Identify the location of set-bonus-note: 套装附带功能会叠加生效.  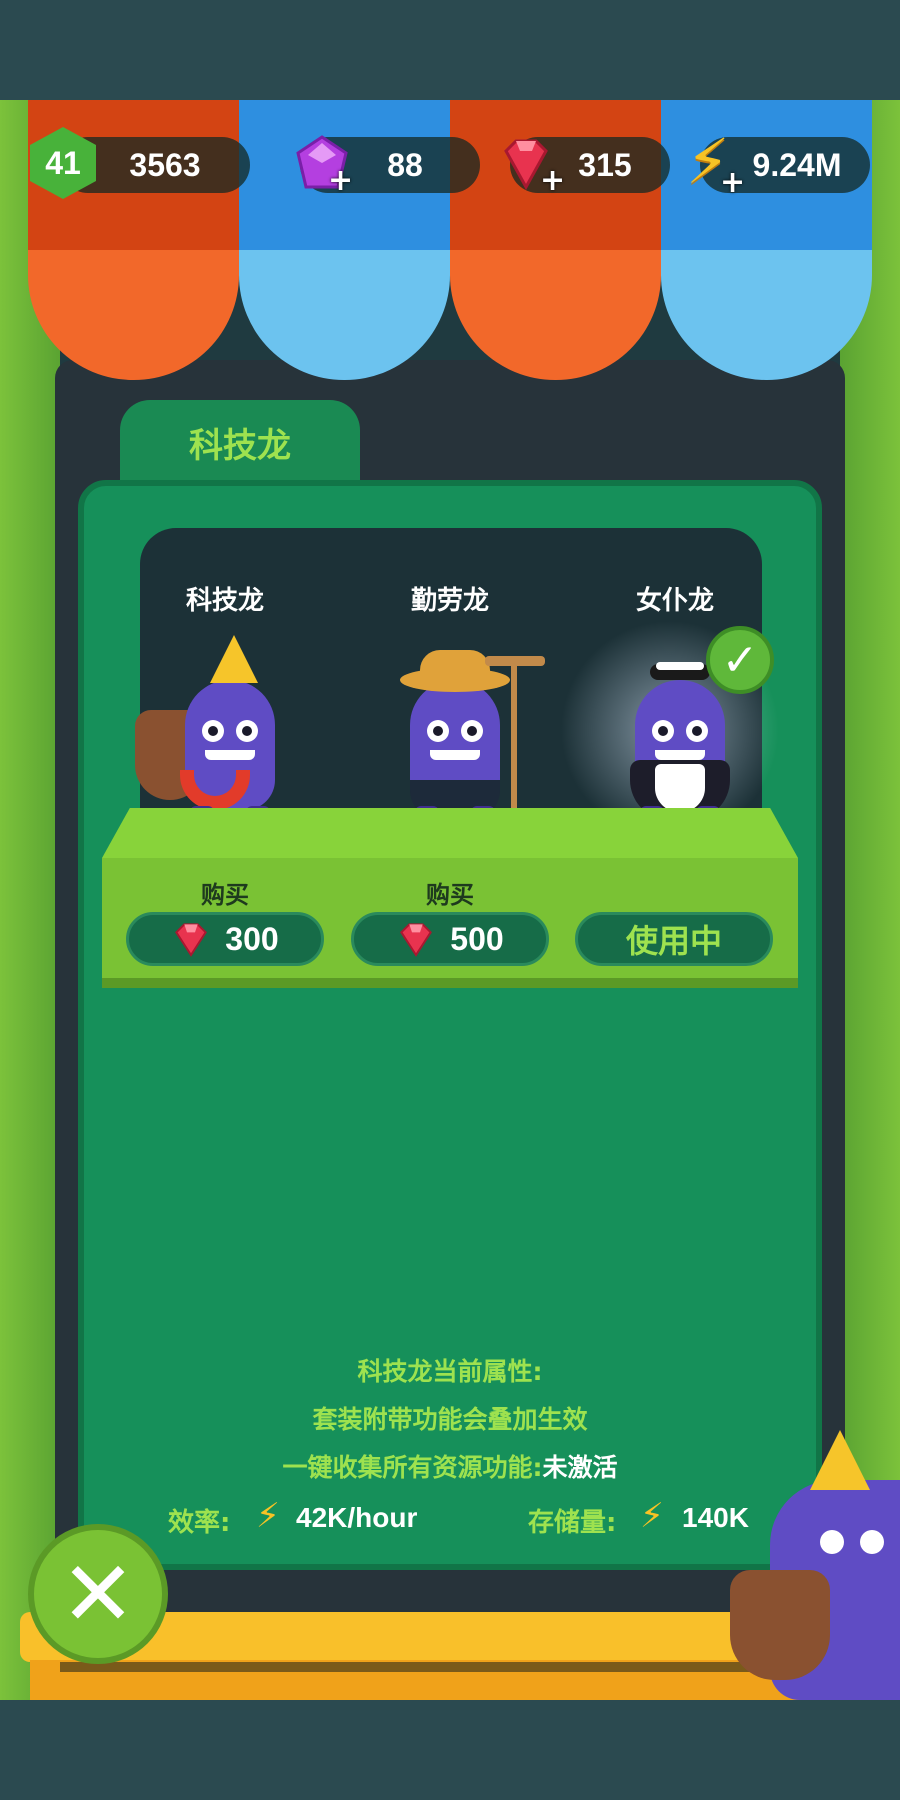
(450, 1419).